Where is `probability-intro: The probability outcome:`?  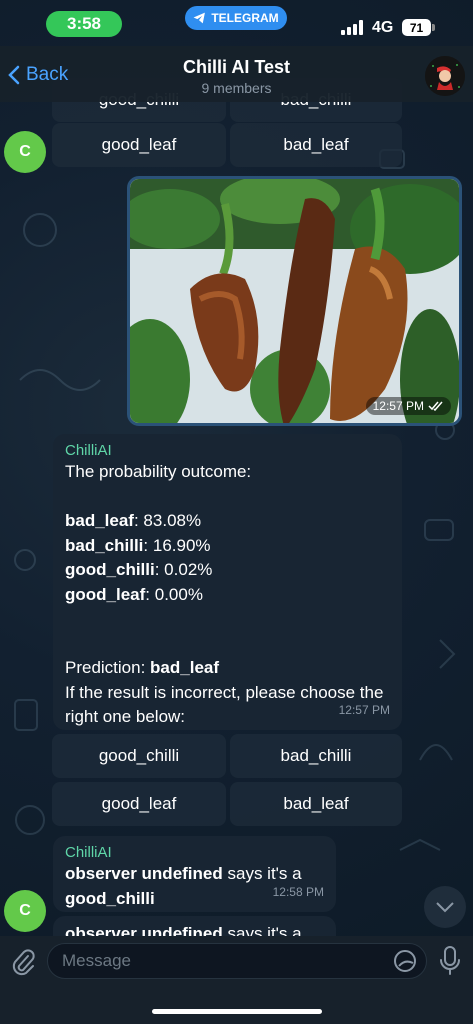 probability-intro: The probability outcome: is located at coordinates (158, 471).